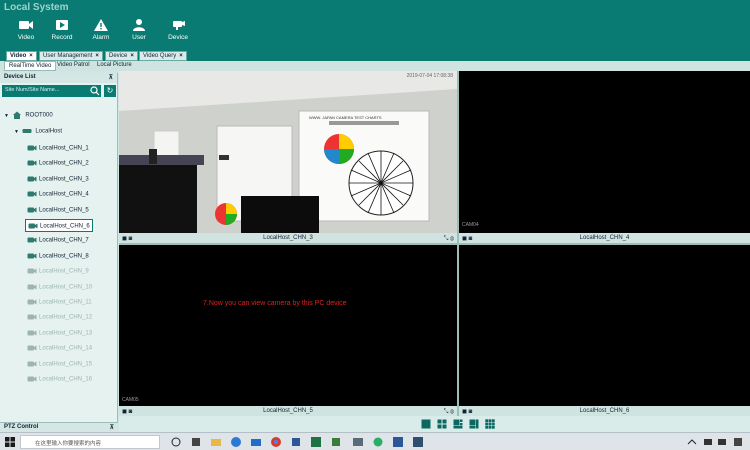 This screenshot has height=450, width=750. What do you see at coordinates (101, 33) in the screenshot?
I see `toolbar-alarm-button: Alarm` at bounding box center [101, 33].